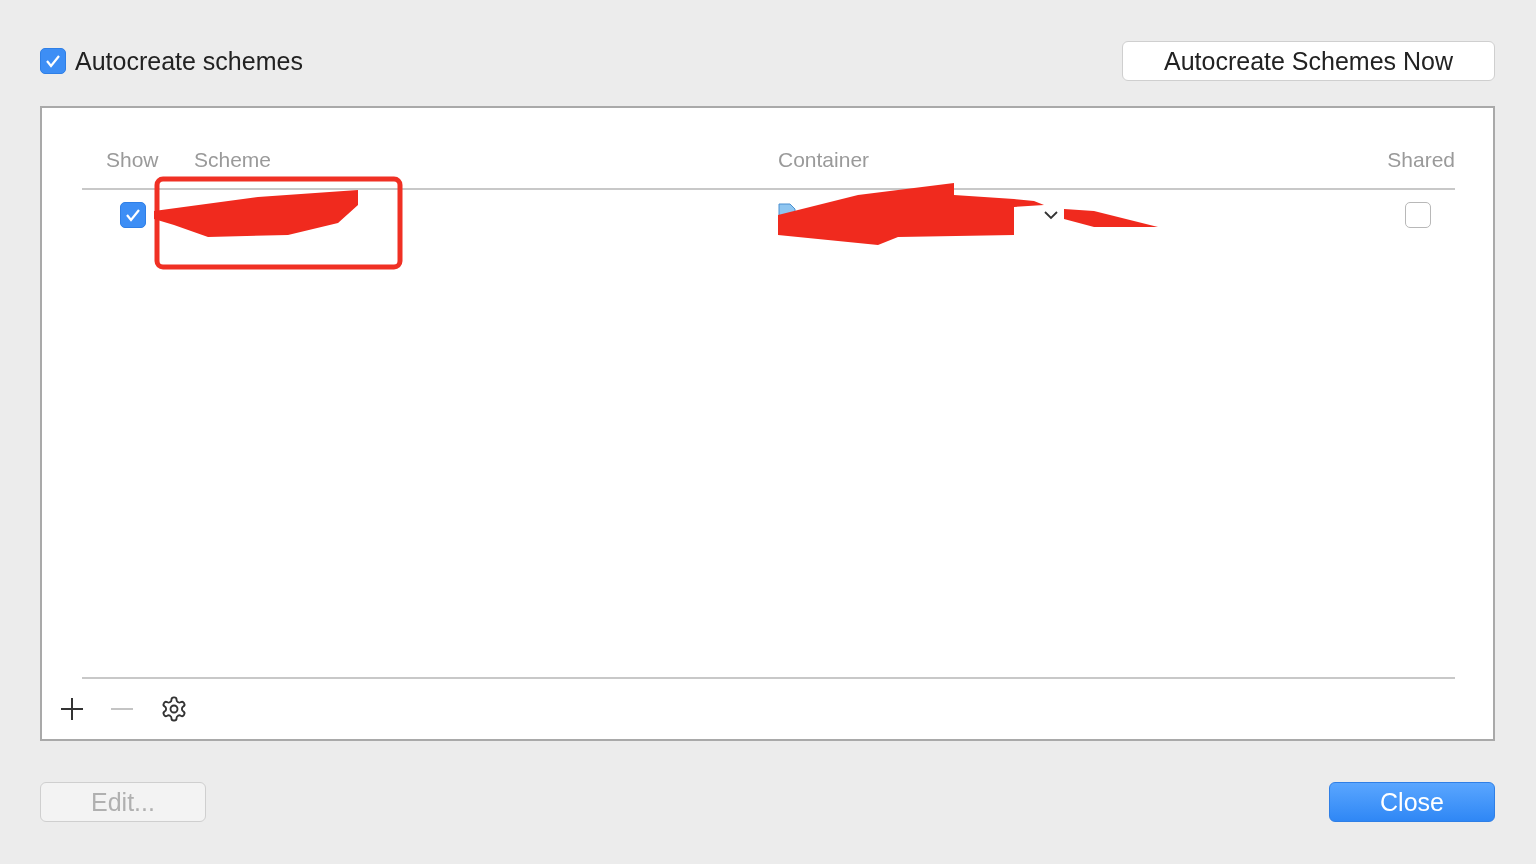  I want to click on close-button: Close, so click(1412, 802).